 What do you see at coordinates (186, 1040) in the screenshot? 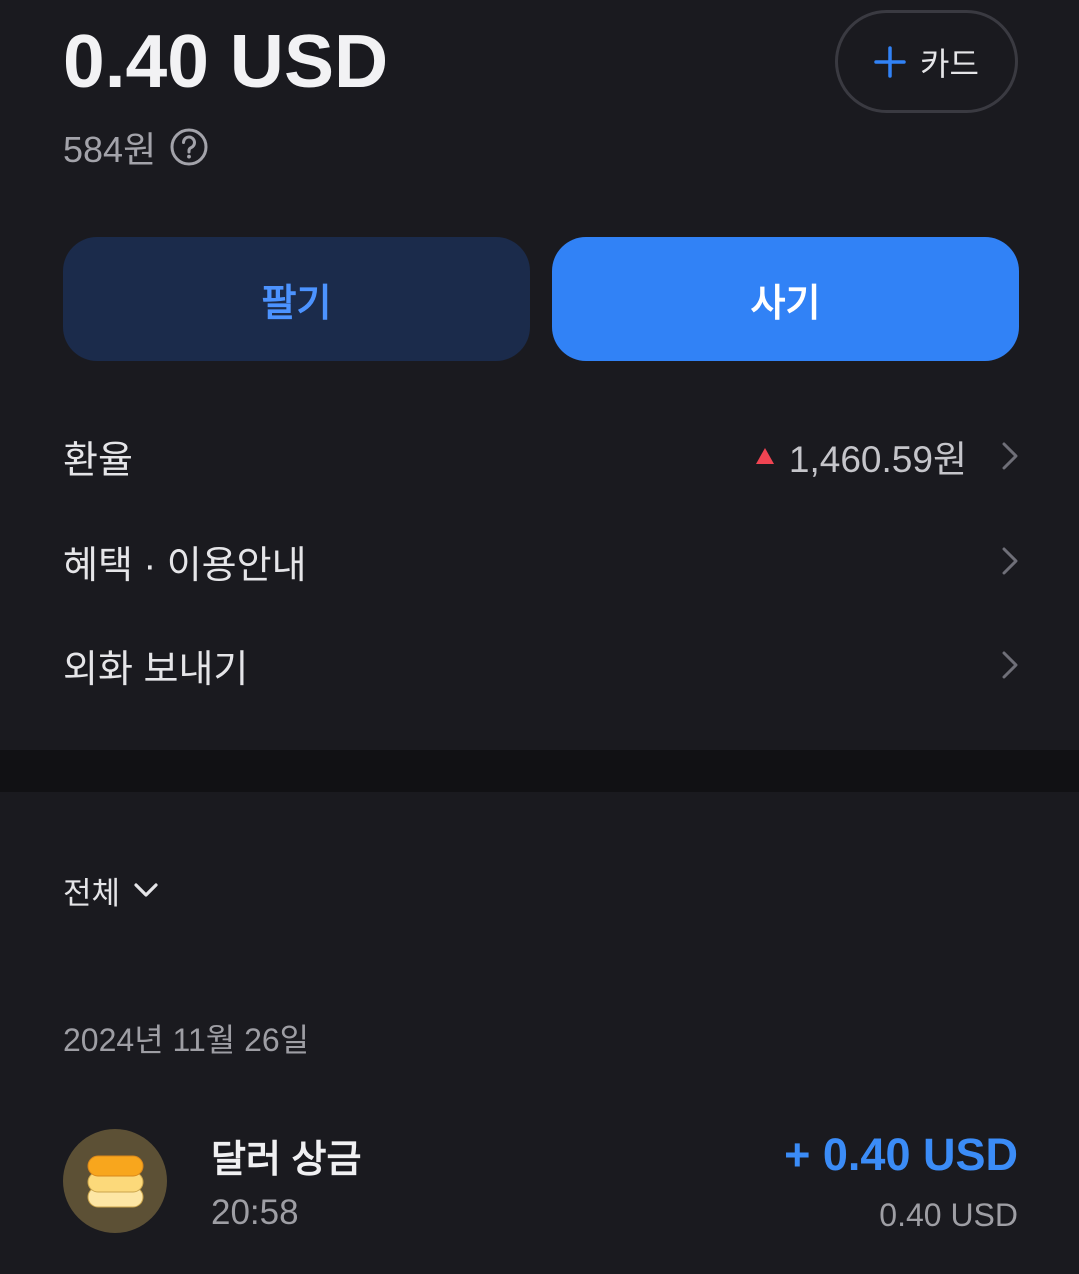
I see `history-date-header: 2024년 11월 26일` at bounding box center [186, 1040].